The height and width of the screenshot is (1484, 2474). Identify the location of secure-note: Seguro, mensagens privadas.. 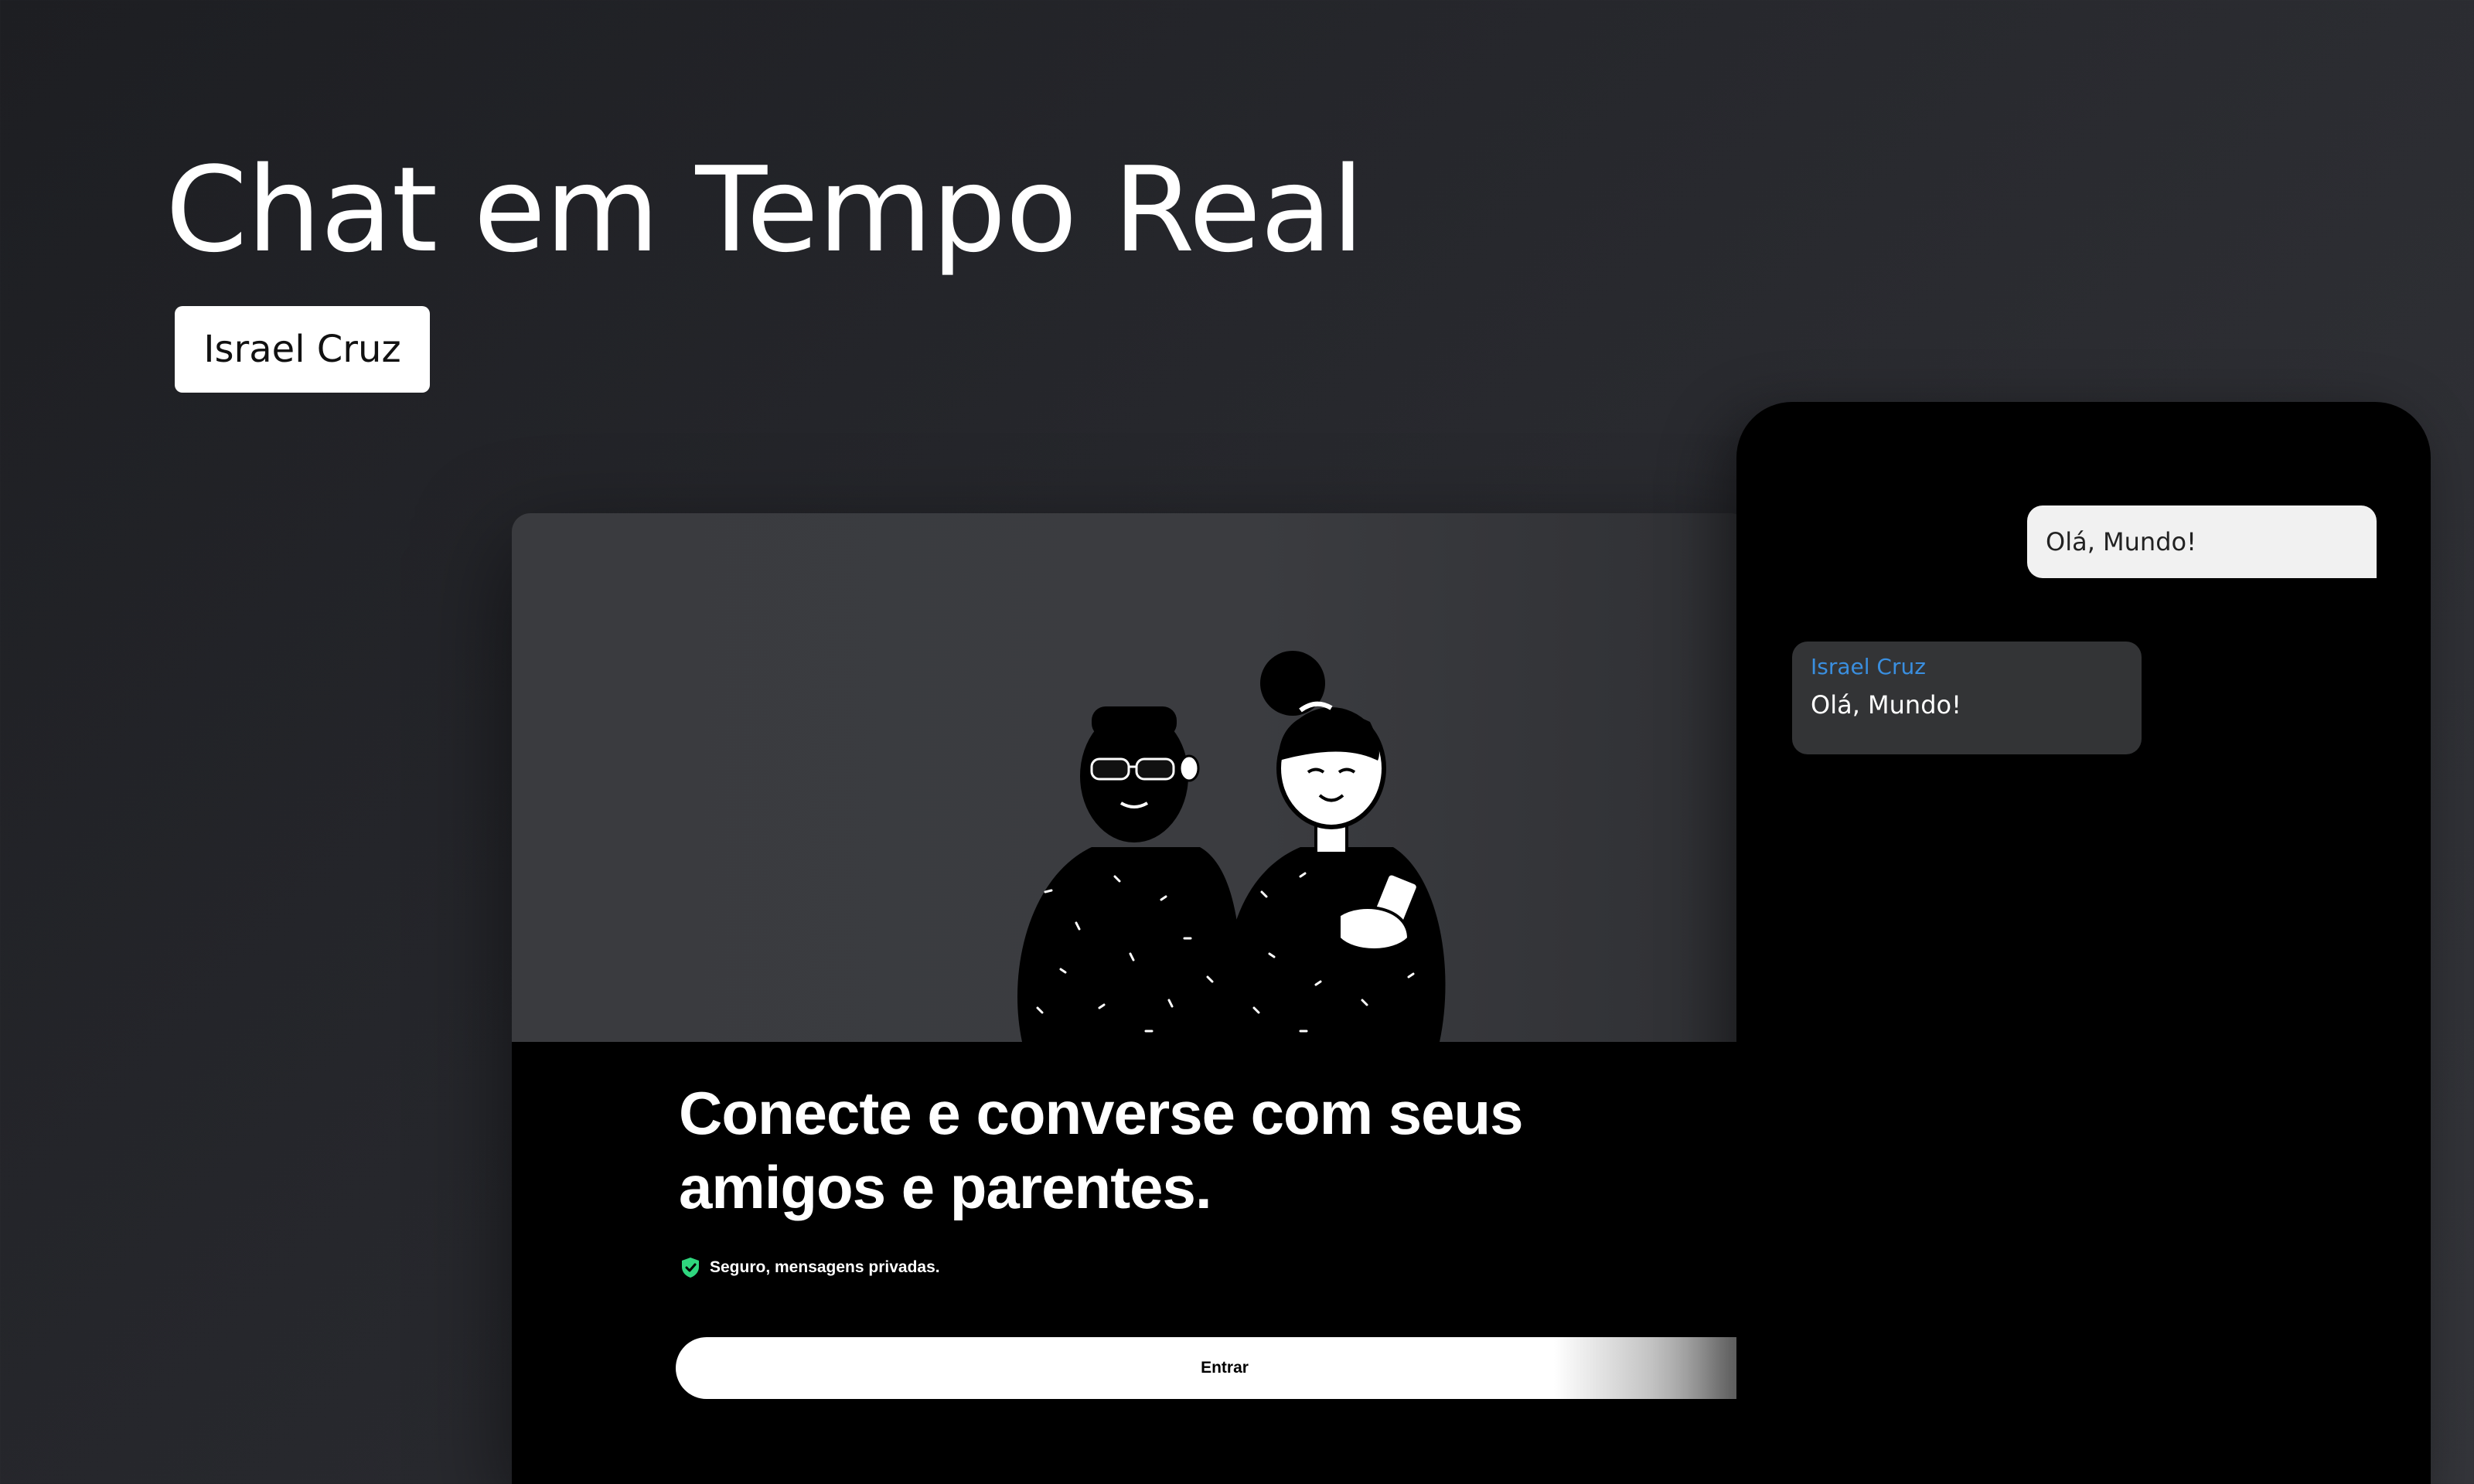
(810, 1267).